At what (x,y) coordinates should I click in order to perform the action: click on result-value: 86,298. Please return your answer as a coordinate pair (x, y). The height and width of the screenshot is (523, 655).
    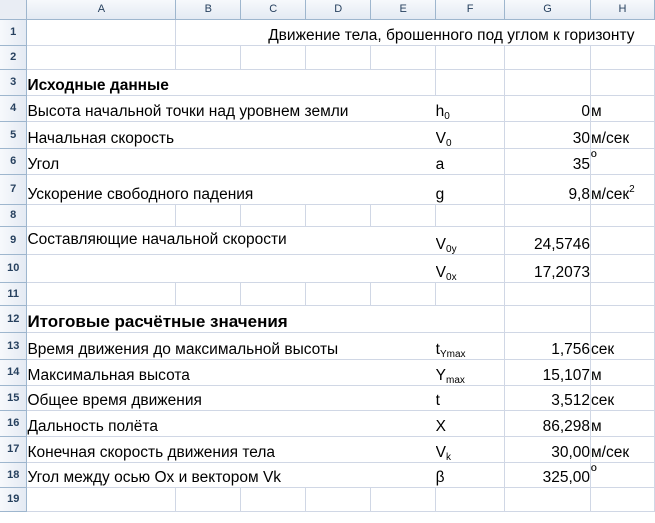
    Looking at the image, I should click on (547, 423).